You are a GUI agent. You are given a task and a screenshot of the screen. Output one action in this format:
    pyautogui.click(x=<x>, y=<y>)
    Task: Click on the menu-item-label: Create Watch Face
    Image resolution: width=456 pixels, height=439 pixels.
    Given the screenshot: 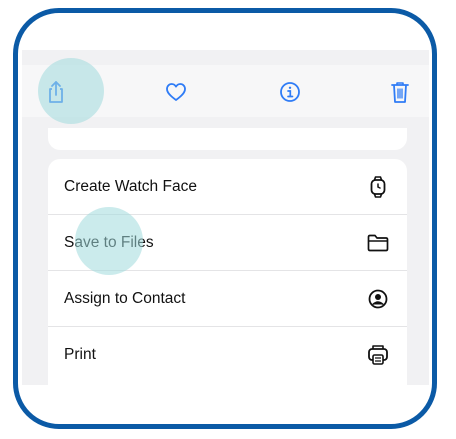 What is the action you would take?
    pyautogui.click(x=130, y=186)
    